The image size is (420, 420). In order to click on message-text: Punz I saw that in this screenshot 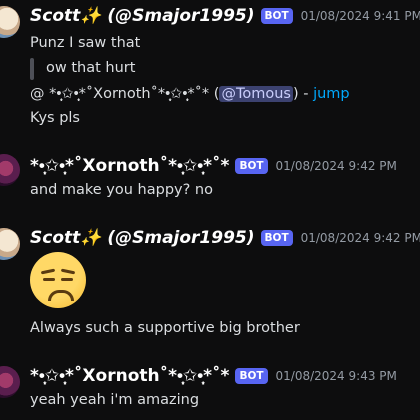, I will do `click(85, 43)`.